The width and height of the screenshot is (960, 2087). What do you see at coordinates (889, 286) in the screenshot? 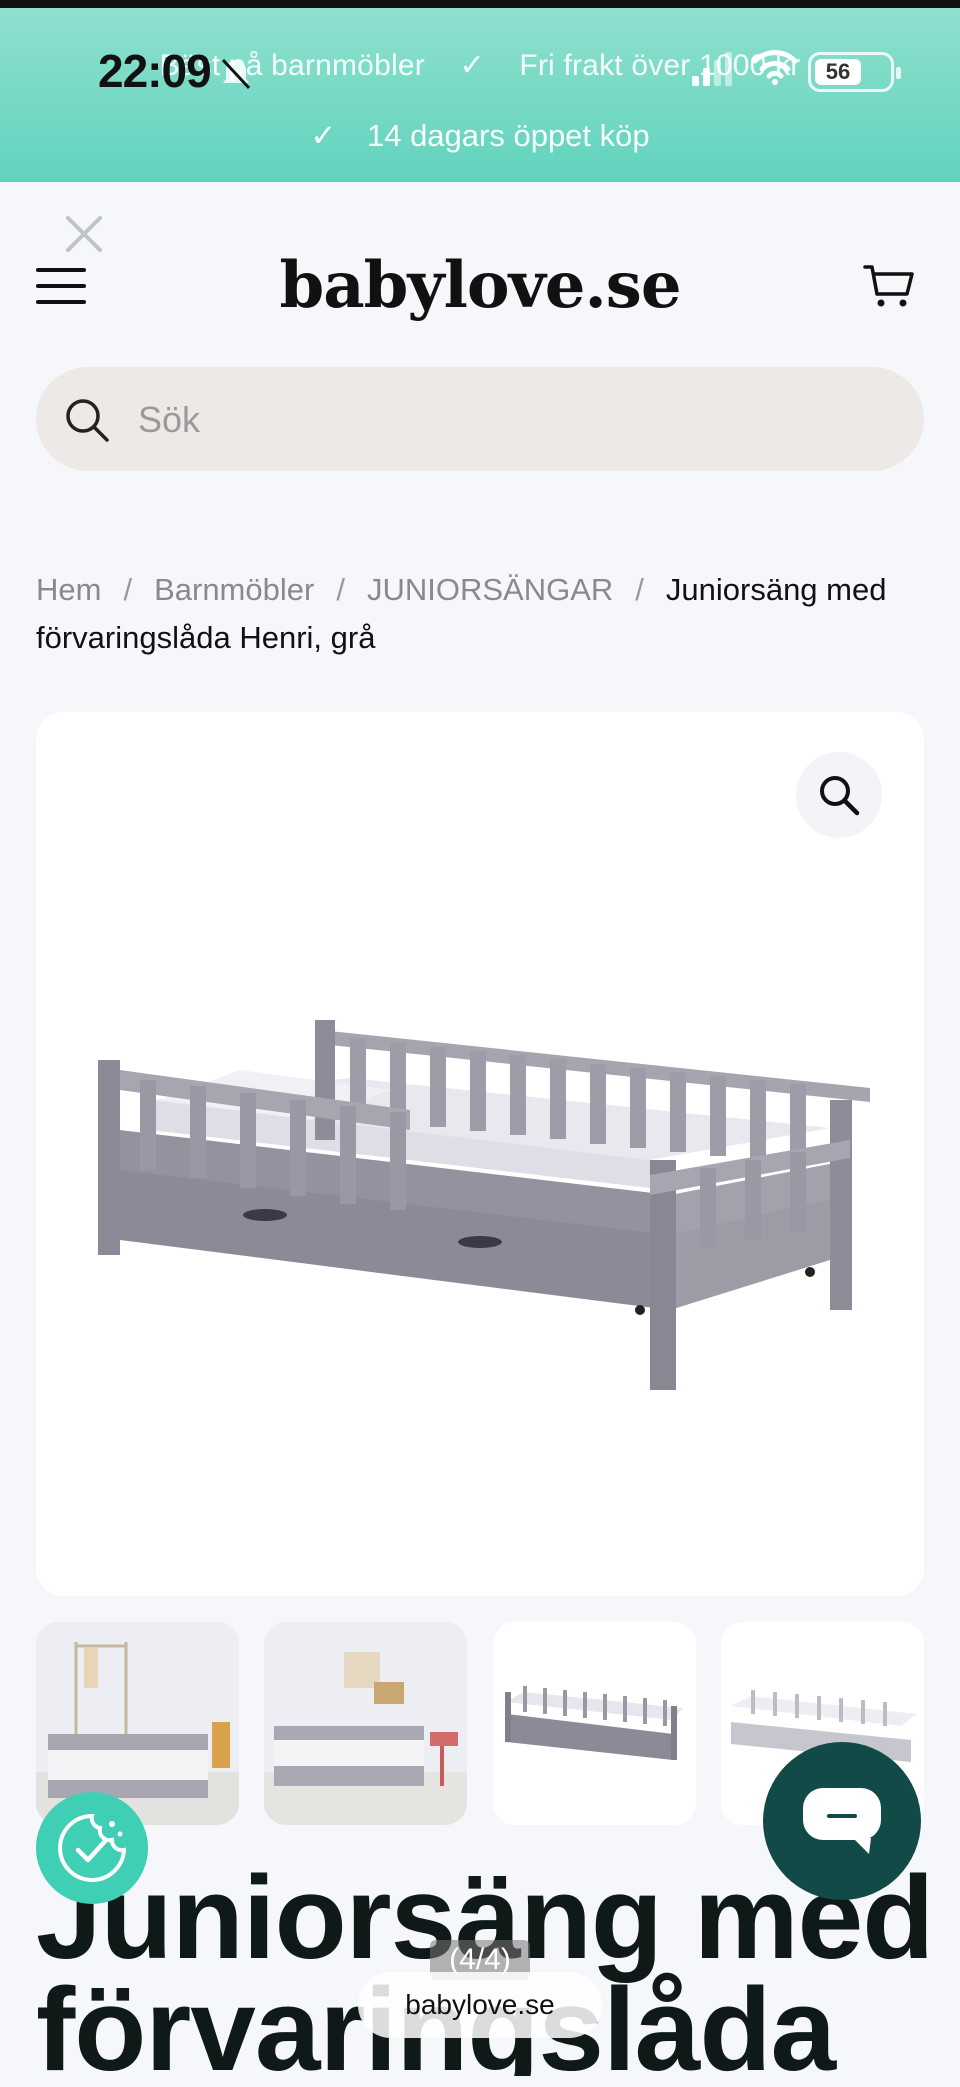
I see `cart-icon` at bounding box center [889, 286].